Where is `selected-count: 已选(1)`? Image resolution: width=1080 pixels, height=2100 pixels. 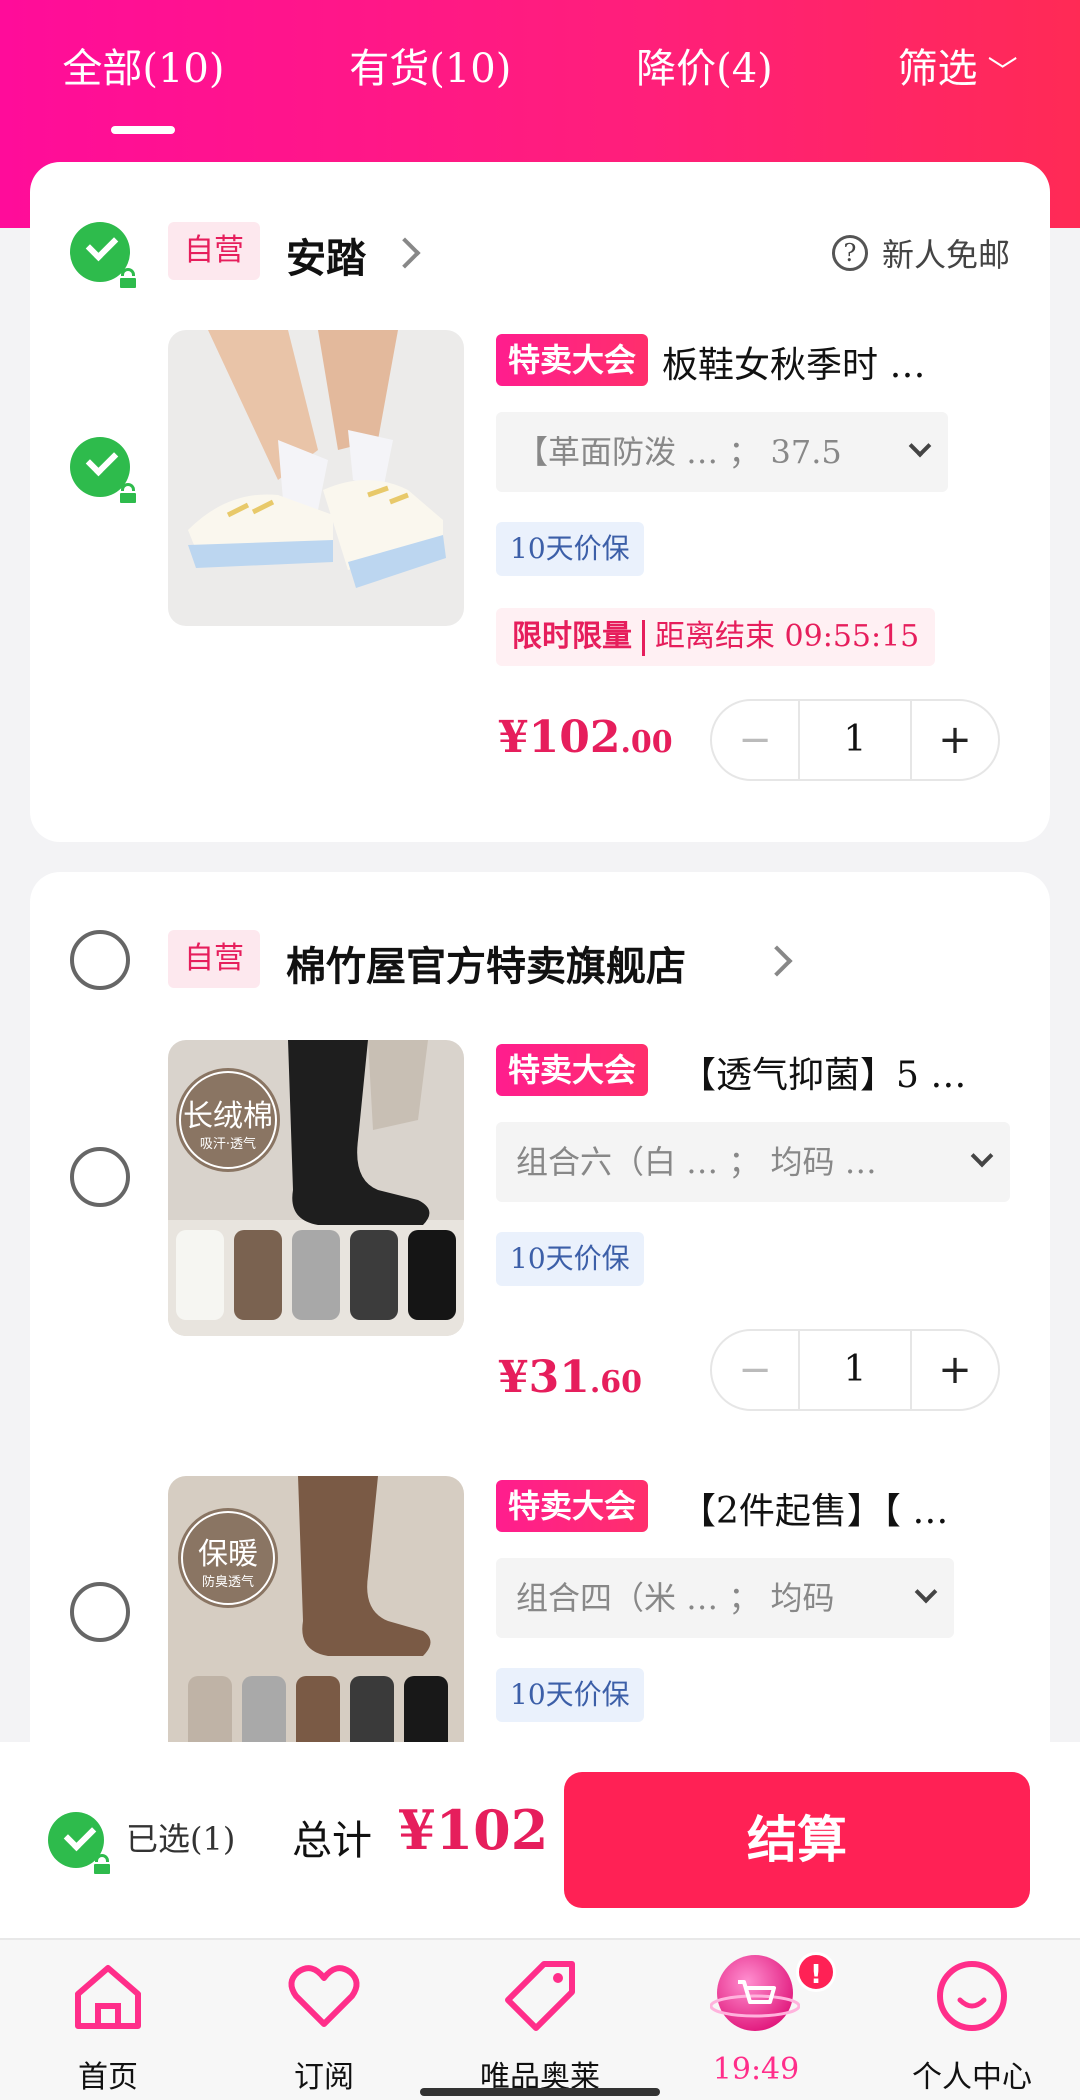
selected-count: 已选(1) is located at coordinates (181, 1839).